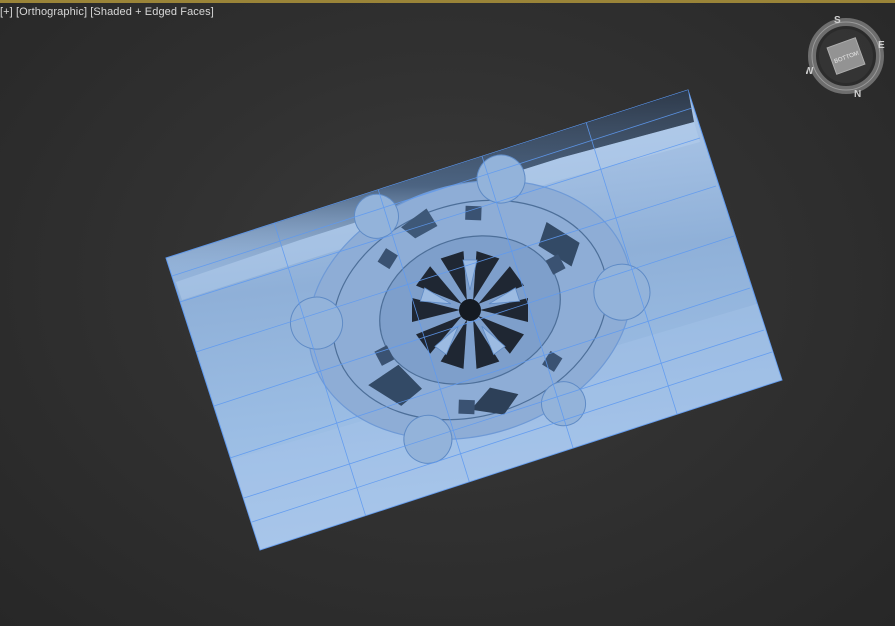 The image size is (895, 626). I want to click on compass-north-label: N, so click(857, 94).